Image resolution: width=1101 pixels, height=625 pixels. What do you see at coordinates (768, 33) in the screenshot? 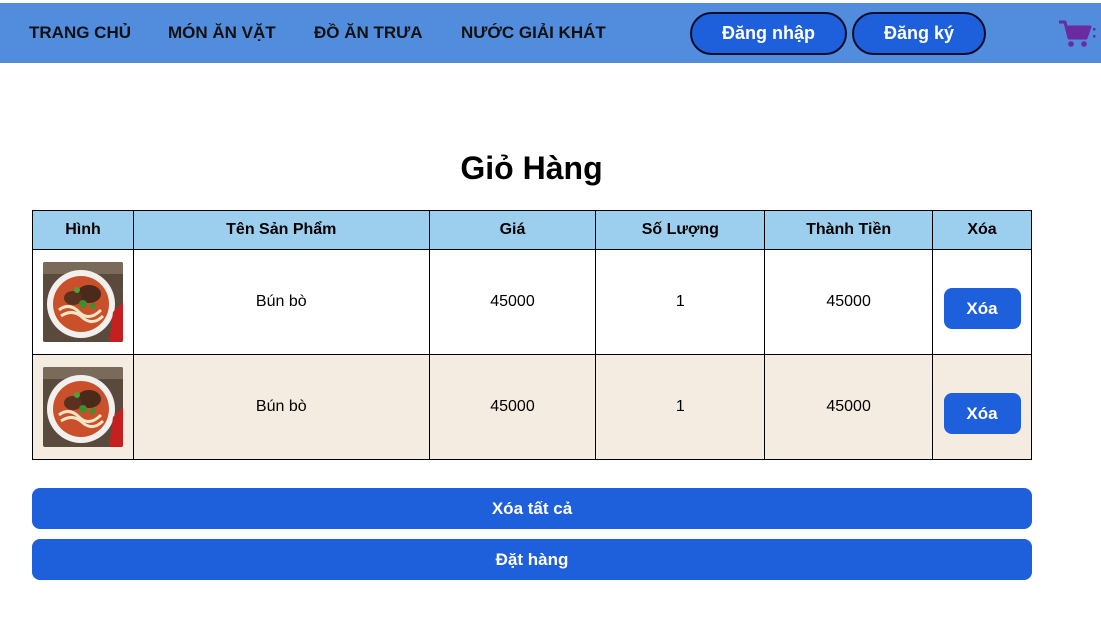
I see `login-button: Đăng nhập` at bounding box center [768, 33].